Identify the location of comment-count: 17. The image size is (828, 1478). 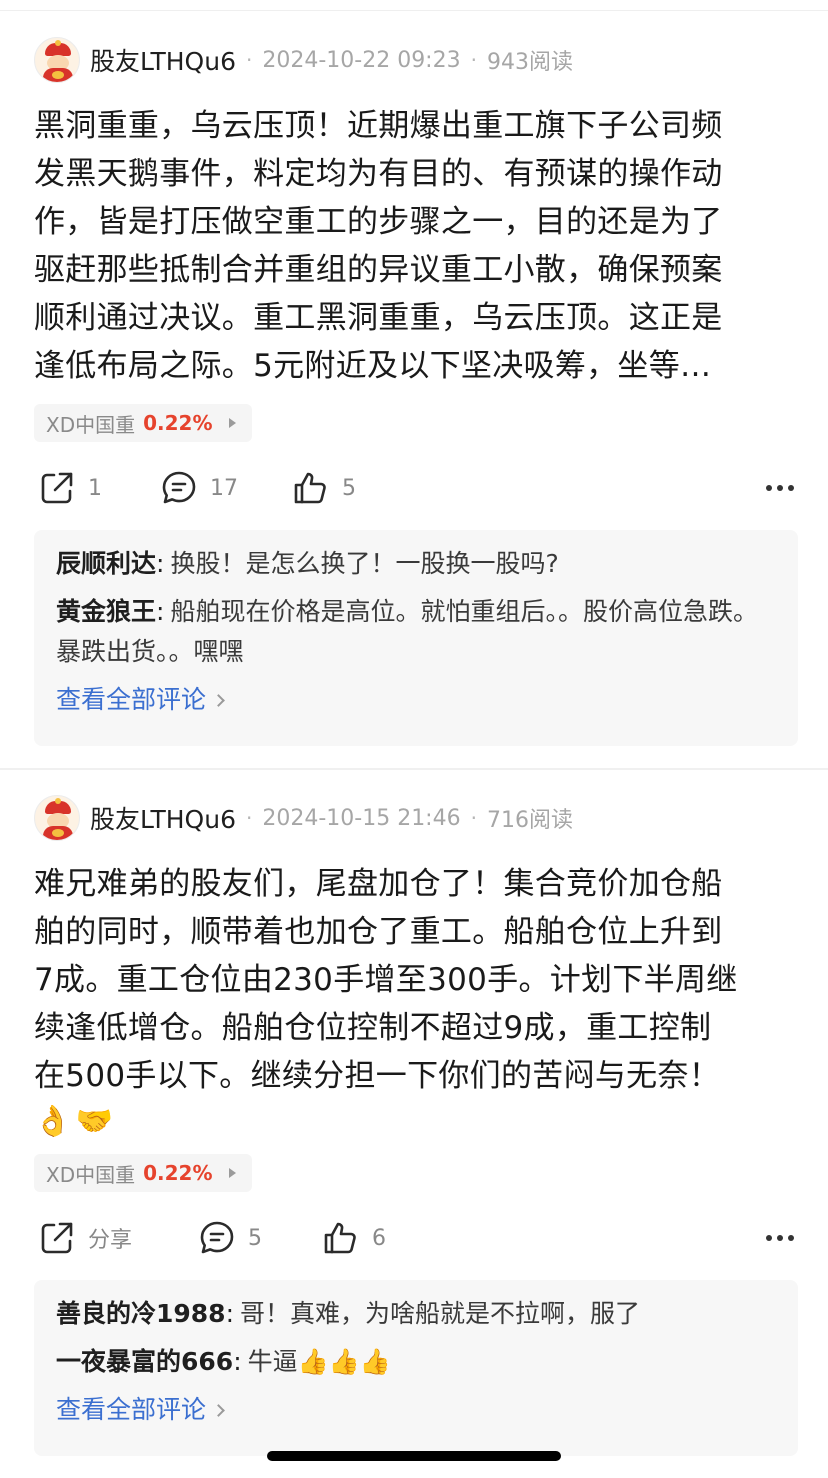
(224, 488).